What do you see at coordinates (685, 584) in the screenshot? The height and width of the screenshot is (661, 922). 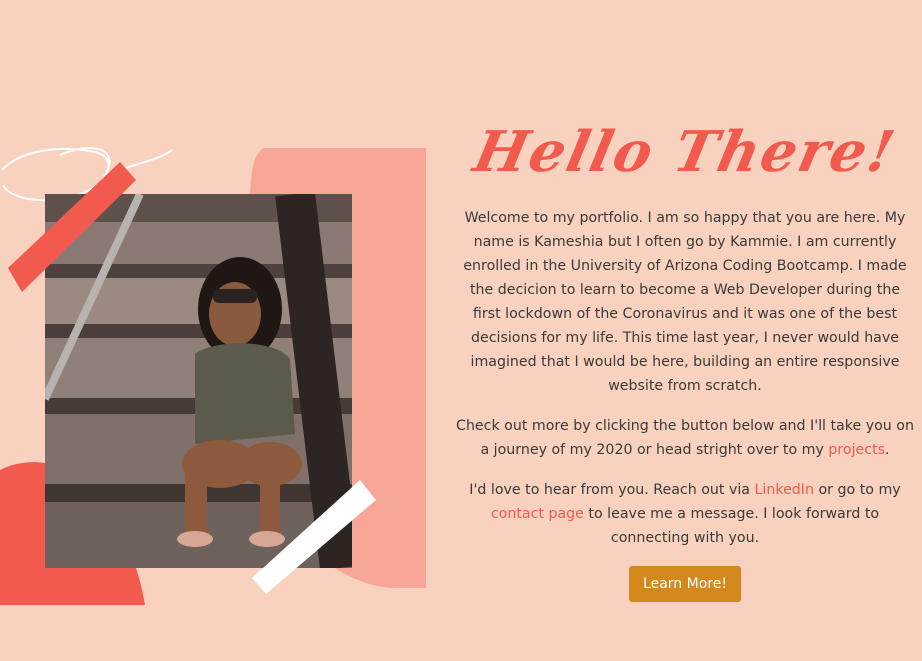 I see `learn-more-button: Learn More!` at bounding box center [685, 584].